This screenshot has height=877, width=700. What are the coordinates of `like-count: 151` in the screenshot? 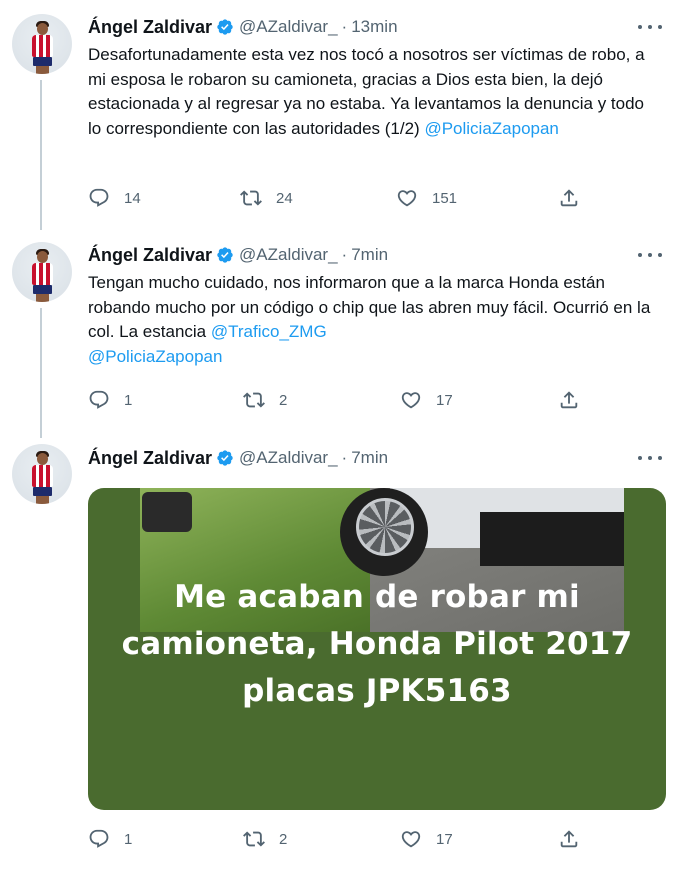 It's located at (445, 198).